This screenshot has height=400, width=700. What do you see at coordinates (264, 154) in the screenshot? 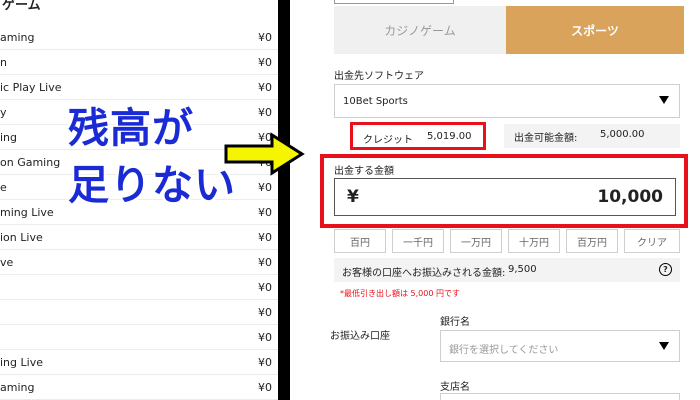
I see `arrow-right-icon` at bounding box center [264, 154].